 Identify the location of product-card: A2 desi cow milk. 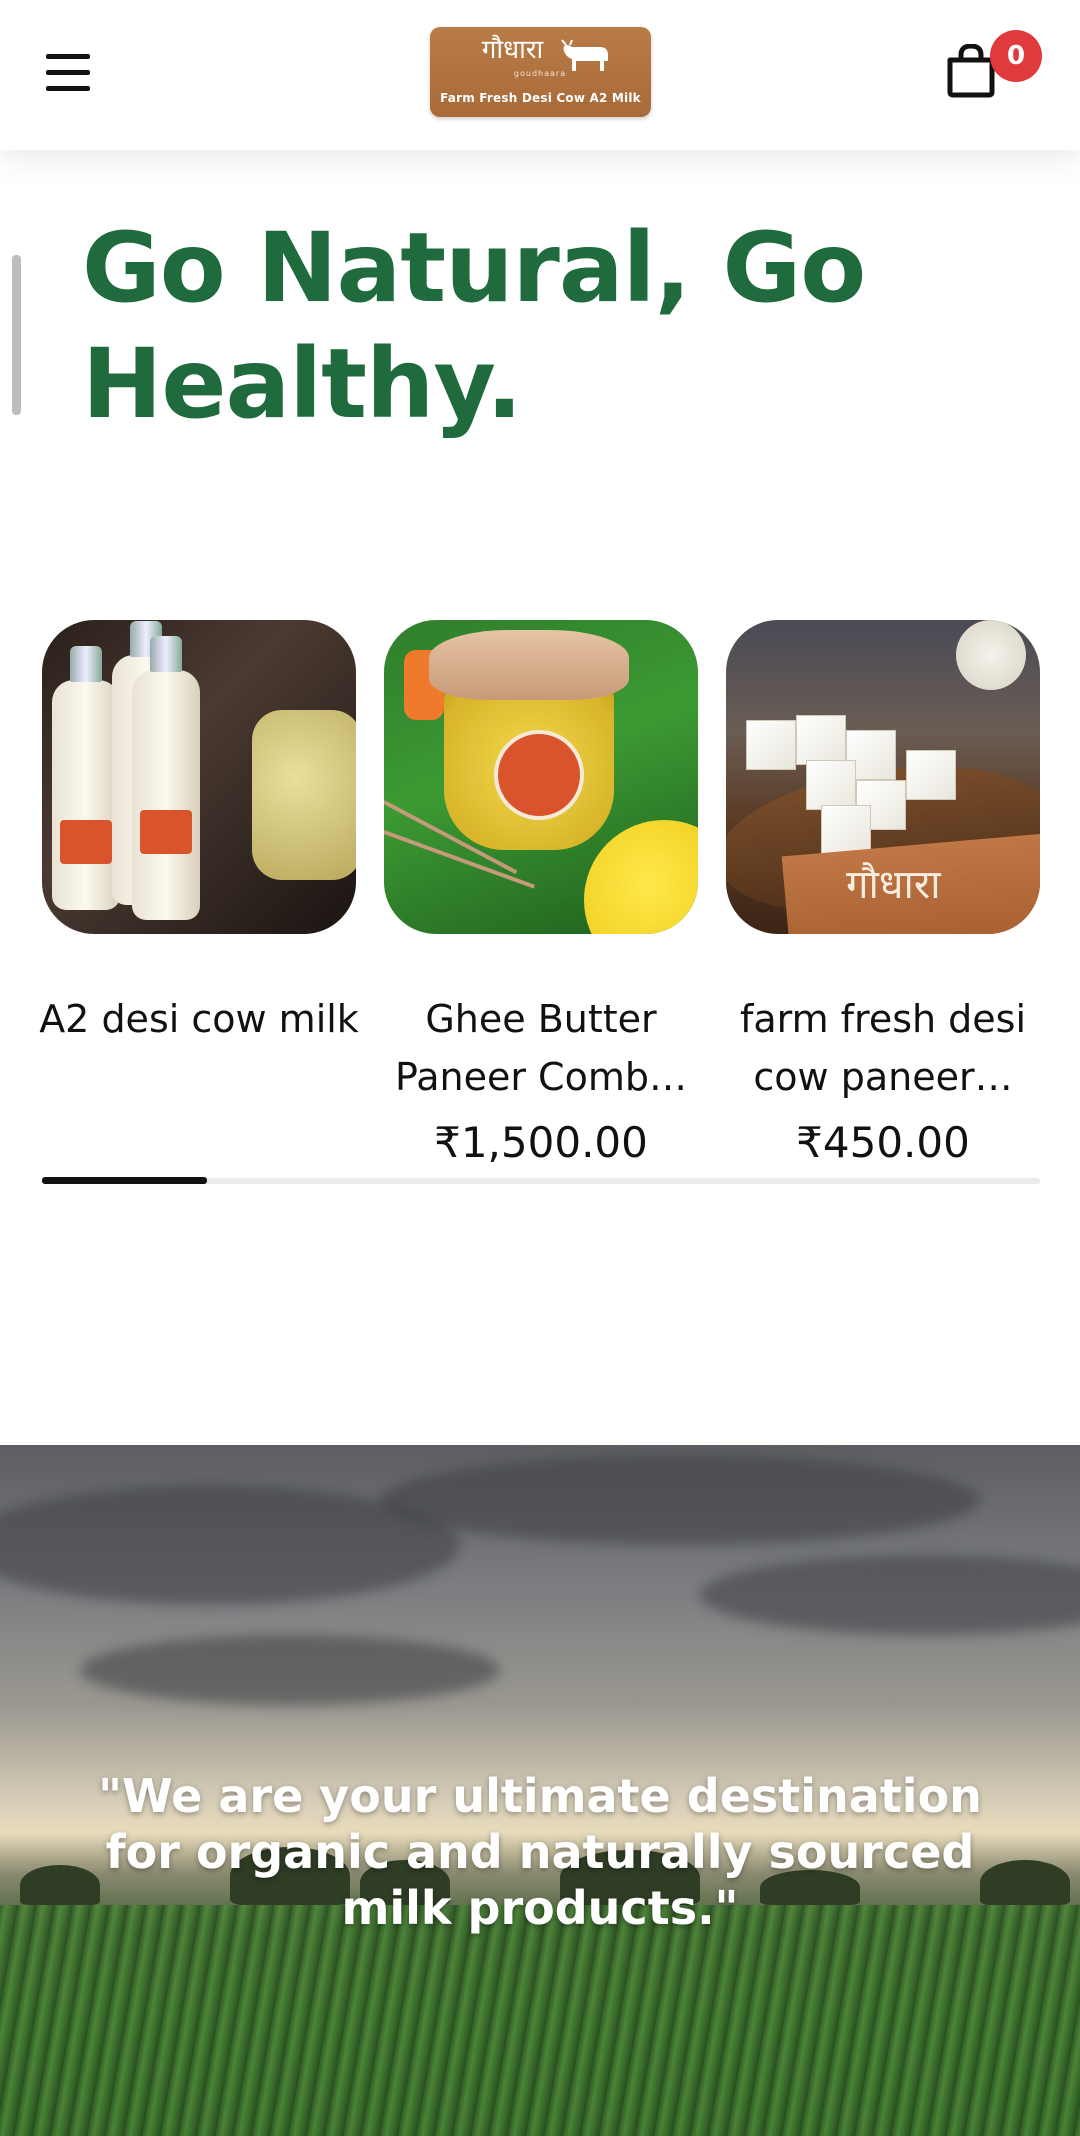
(199, 830).